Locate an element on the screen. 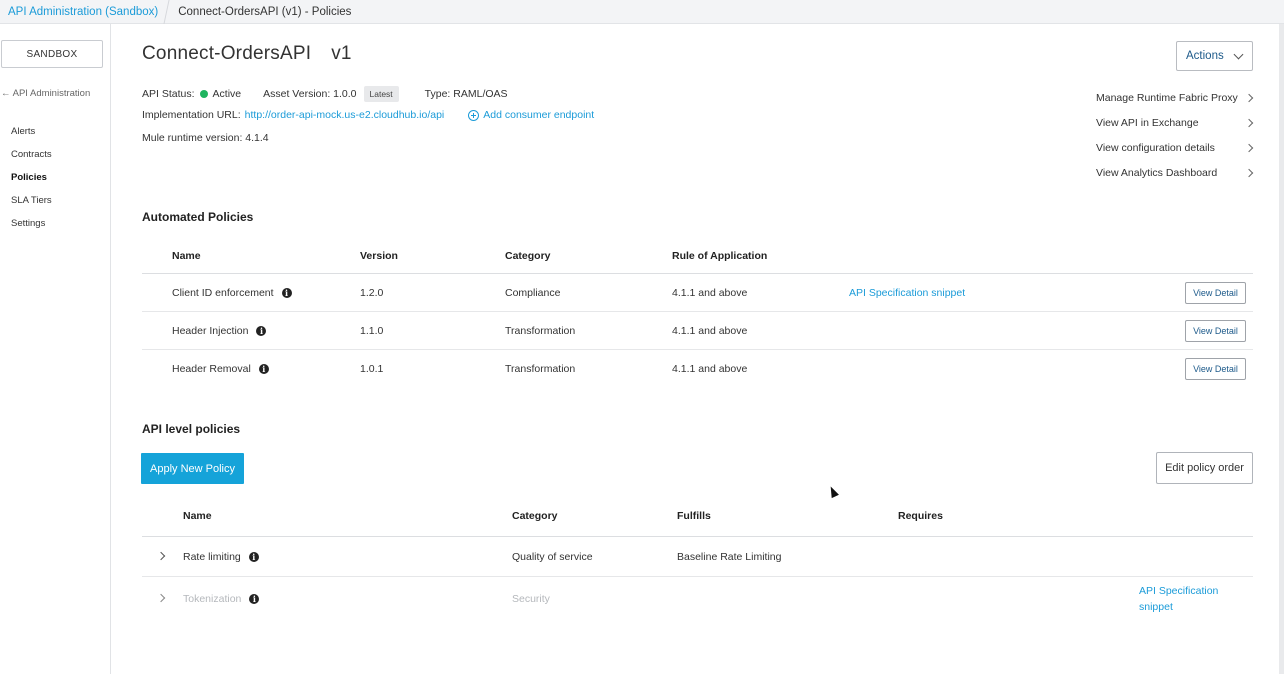 This screenshot has height=674, width=1284. link-label: View Analytics Dashboard is located at coordinates (1157, 173).